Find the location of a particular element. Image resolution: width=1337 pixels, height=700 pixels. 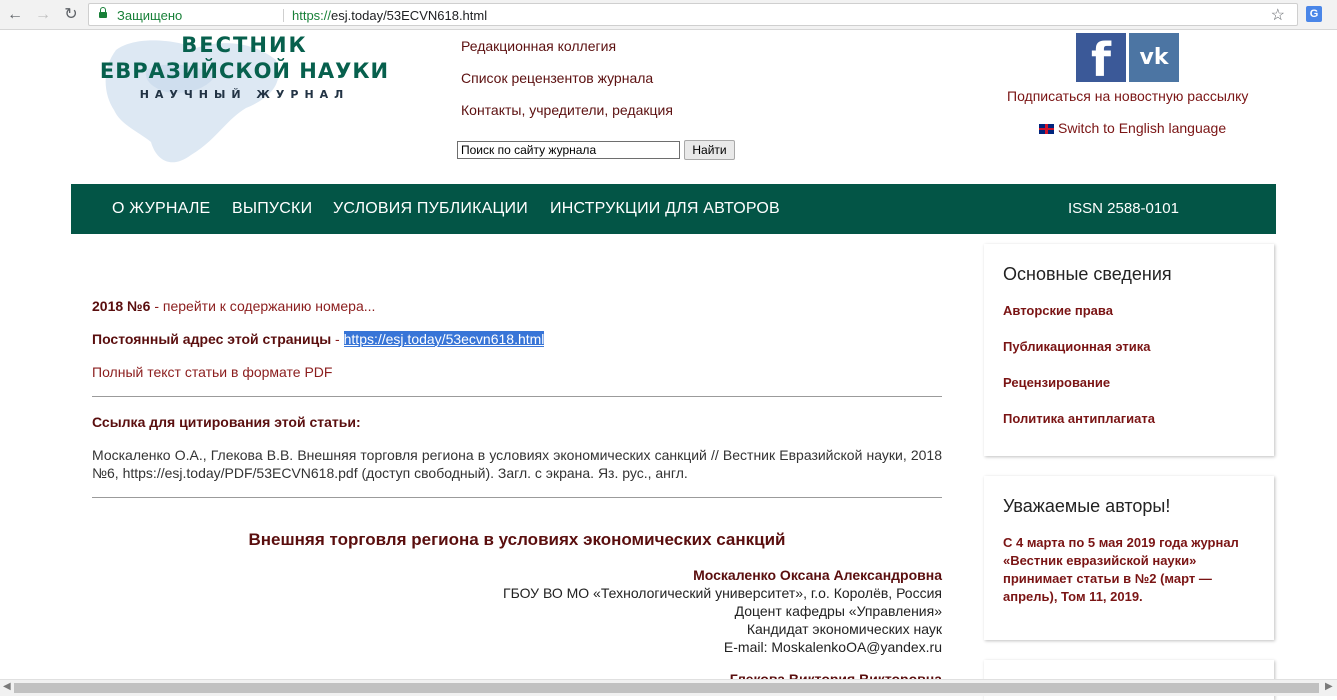

translate-extension-icon: G is located at coordinates (1314, 14).